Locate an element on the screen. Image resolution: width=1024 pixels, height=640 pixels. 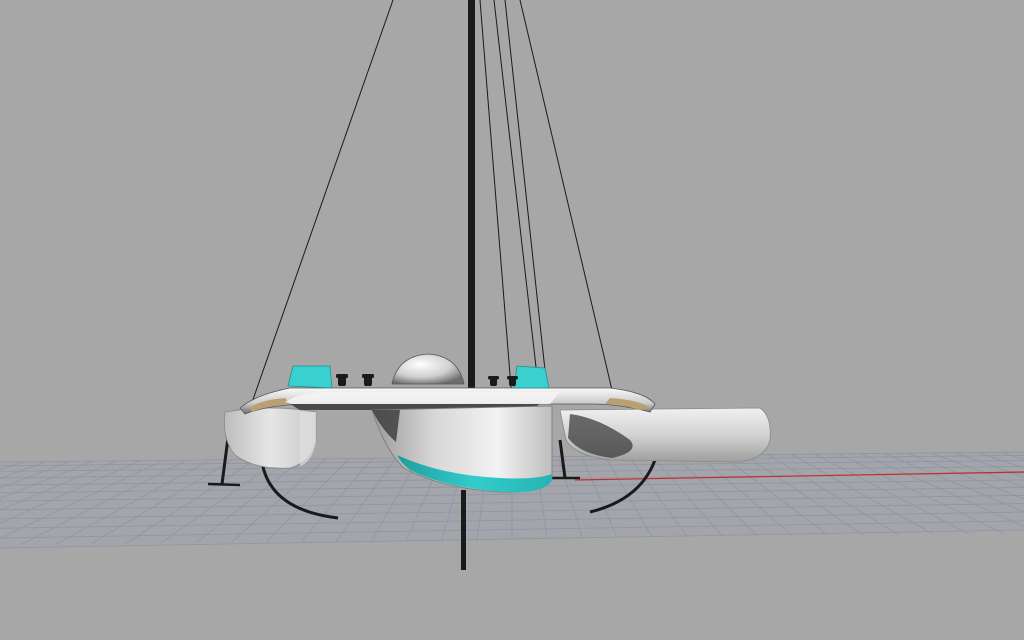
seat-left-icon is located at coordinates (310, 377).